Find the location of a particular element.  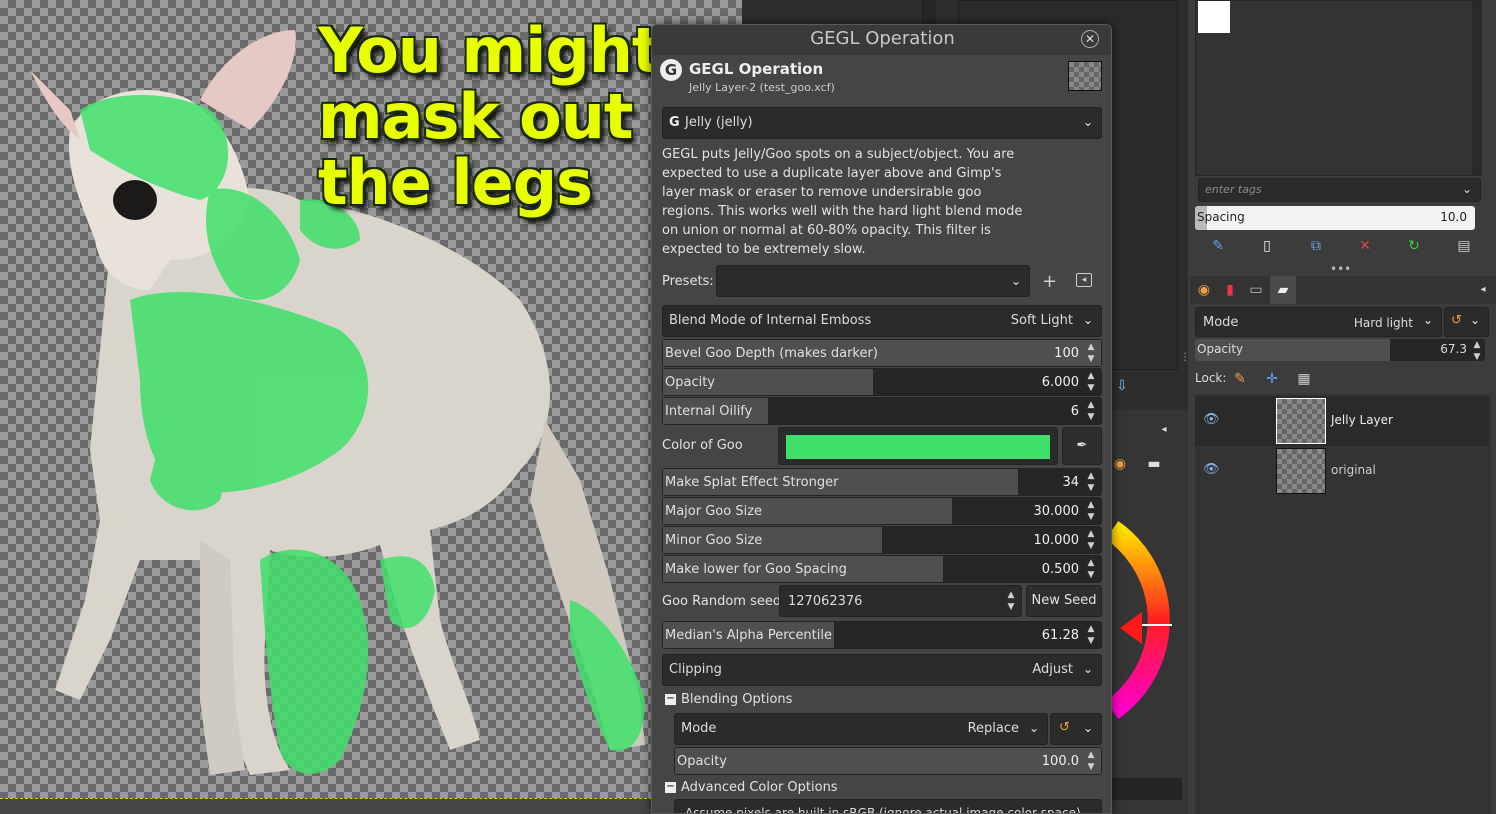

dock-handle-icon: ••• is located at coordinates (1340, 269).